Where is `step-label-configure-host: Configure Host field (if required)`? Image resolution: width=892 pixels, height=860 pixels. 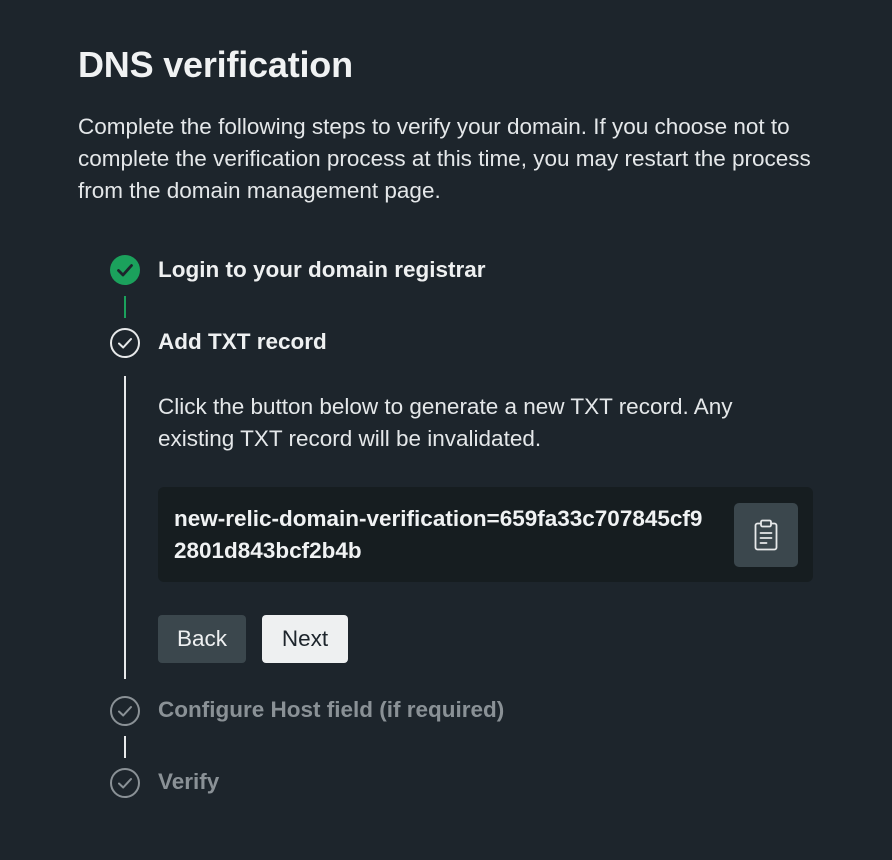 step-label-configure-host: Configure Host field (if required) is located at coordinates (331, 709).